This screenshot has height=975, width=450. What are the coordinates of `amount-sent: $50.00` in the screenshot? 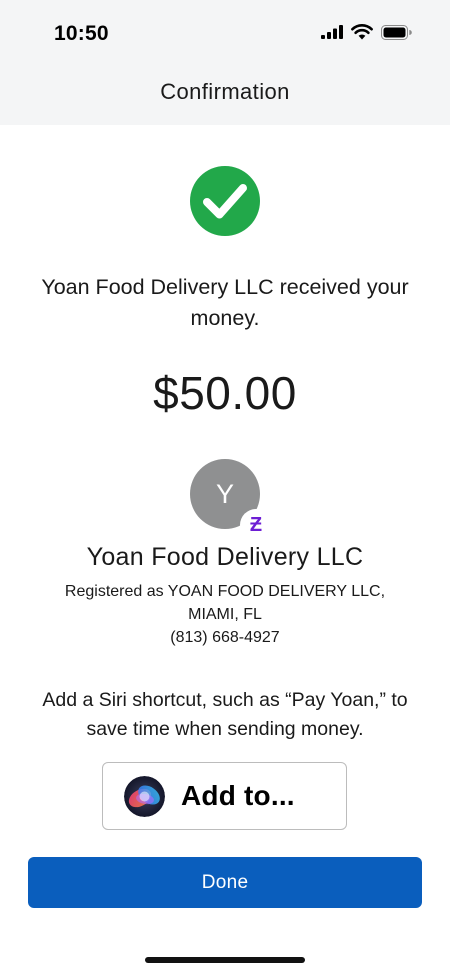 It's located at (225, 393).